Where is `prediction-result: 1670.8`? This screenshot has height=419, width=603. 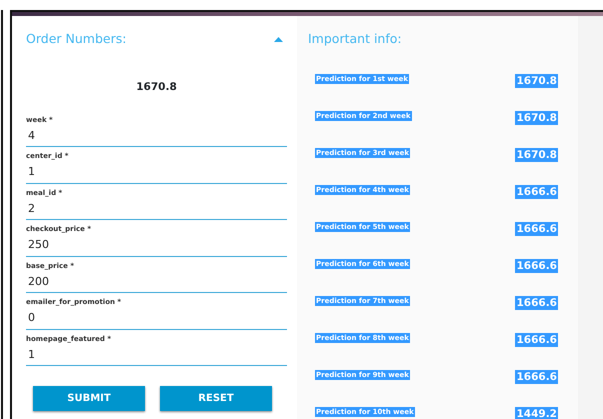
prediction-result: 1670.8 is located at coordinates (156, 87).